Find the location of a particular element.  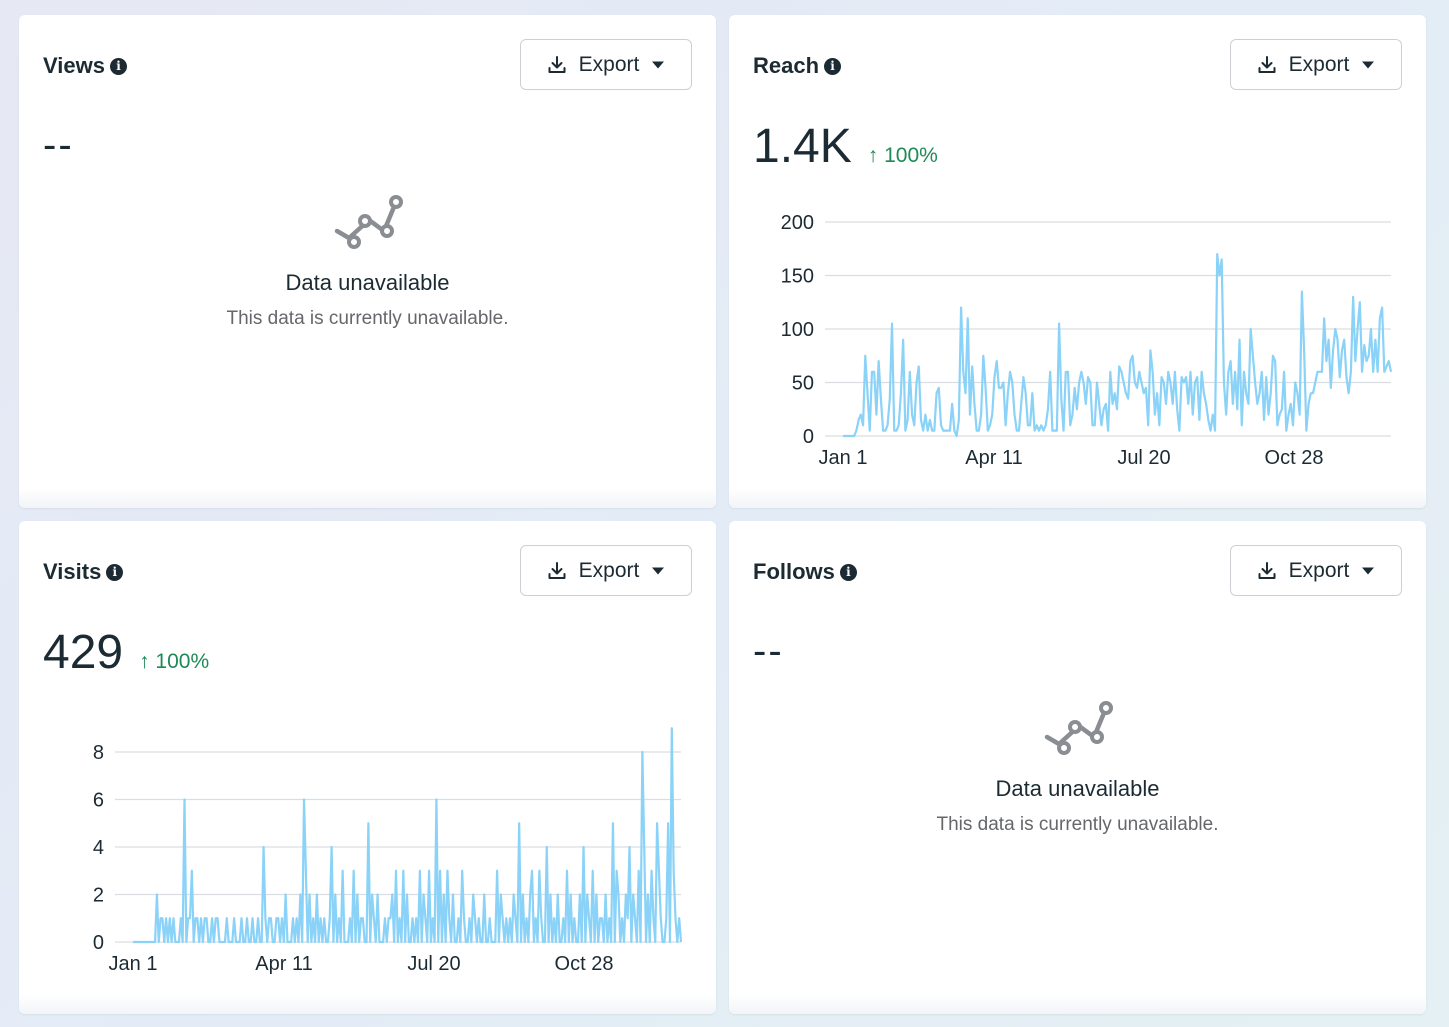

y-tick-label: 150 is located at coordinates (797, 277).